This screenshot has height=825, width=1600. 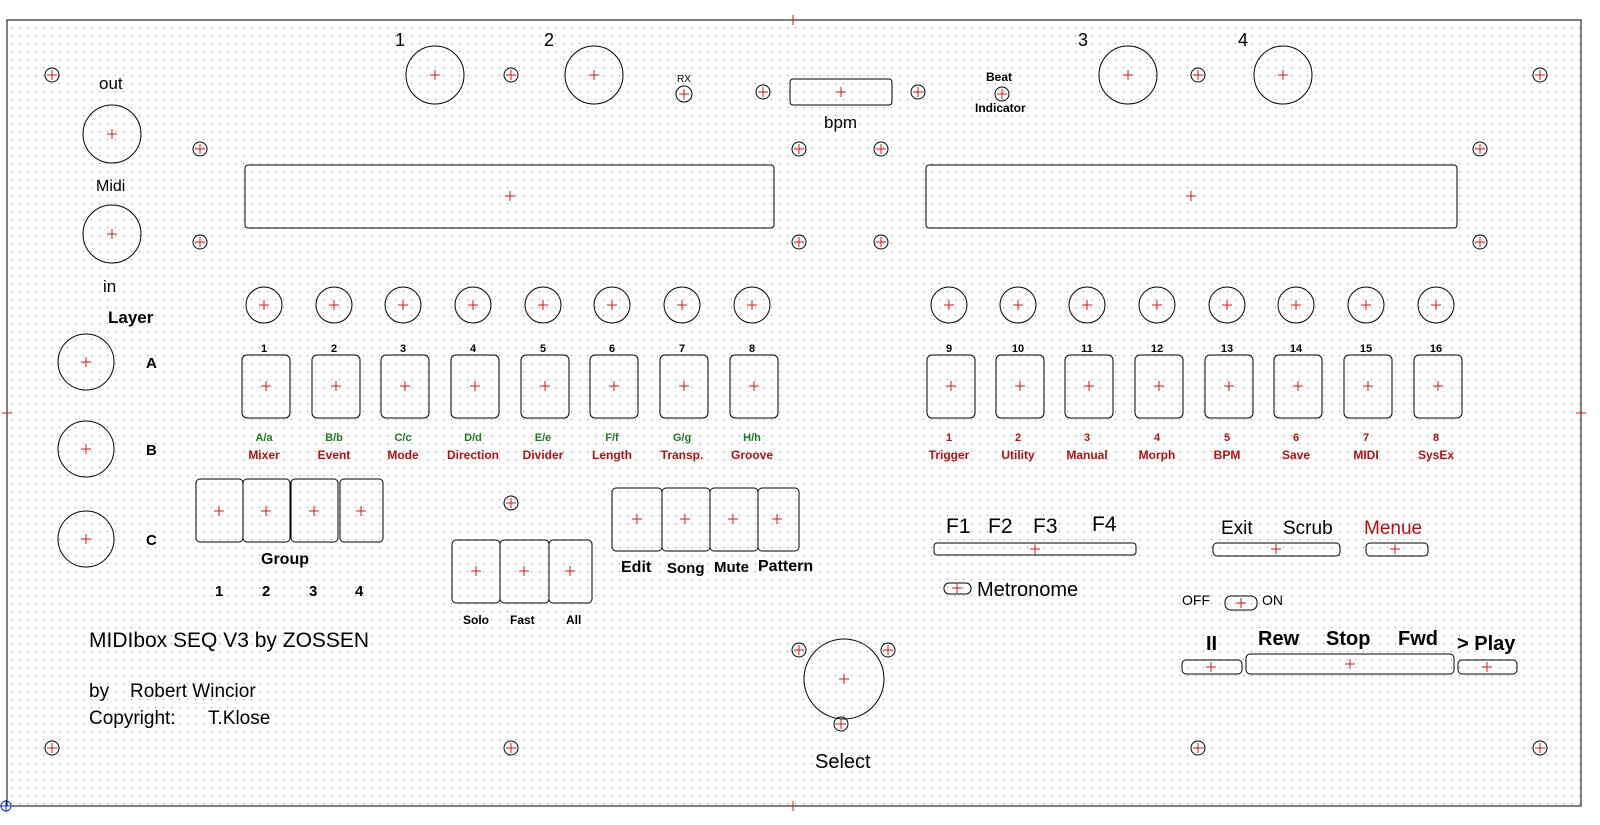 What do you see at coordinates (1366, 349) in the screenshot?
I see `track-number-15: 15` at bounding box center [1366, 349].